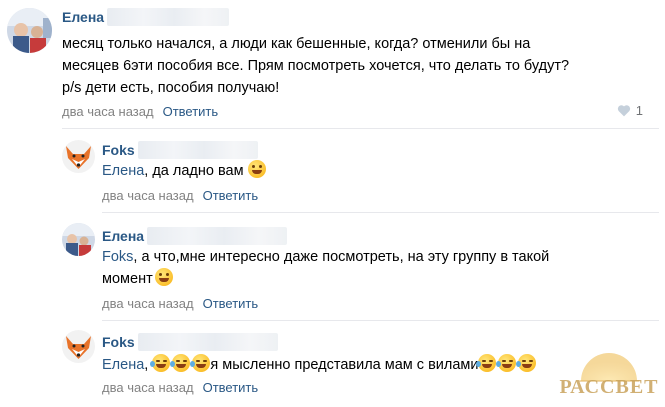  I want to click on comment-body: я мысленно представила мам с вилами, so click(344, 365).